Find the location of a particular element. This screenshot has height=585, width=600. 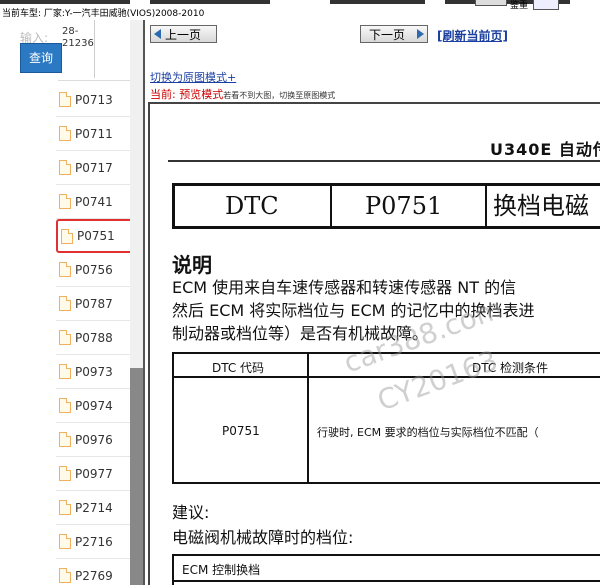

dtc-list-item: P0711 is located at coordinates (96, 134).